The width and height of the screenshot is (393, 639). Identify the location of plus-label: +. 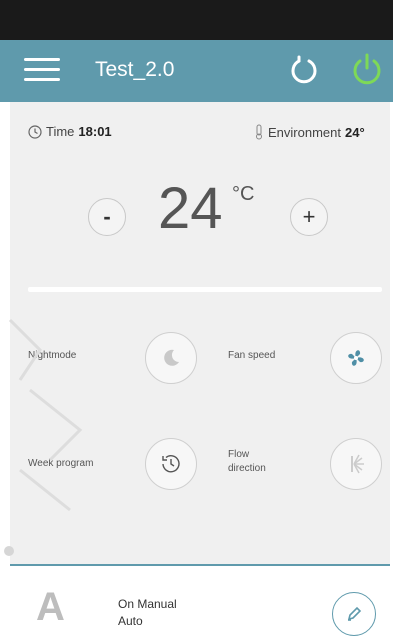
(309, 216).